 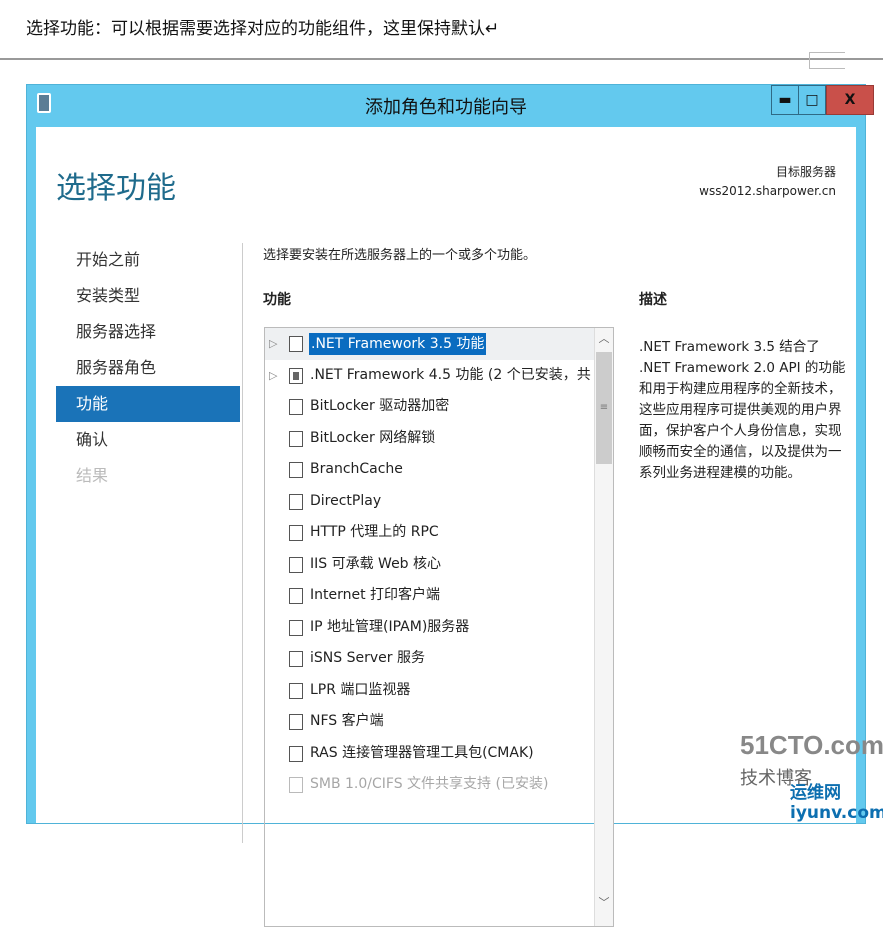 I want to click on nav-confirmation: 确认, so click(x=148, y=440).